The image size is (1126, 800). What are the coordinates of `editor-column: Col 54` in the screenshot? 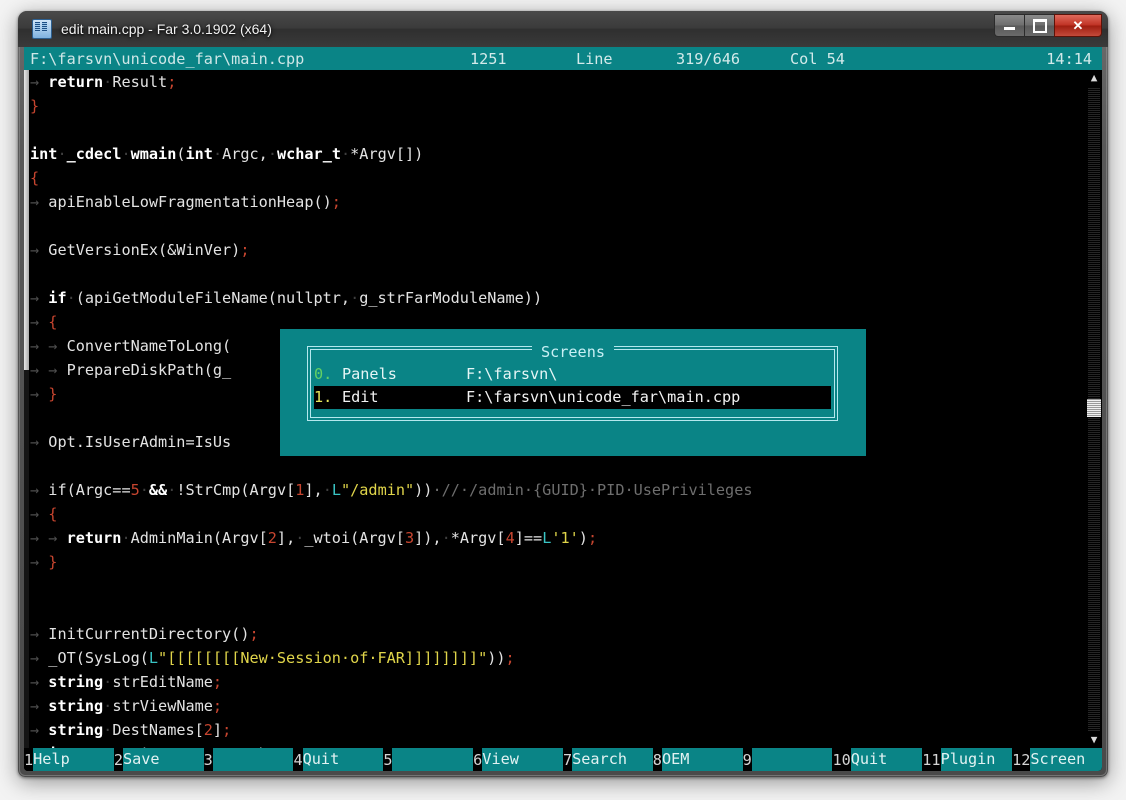 It's located at (817, 58).